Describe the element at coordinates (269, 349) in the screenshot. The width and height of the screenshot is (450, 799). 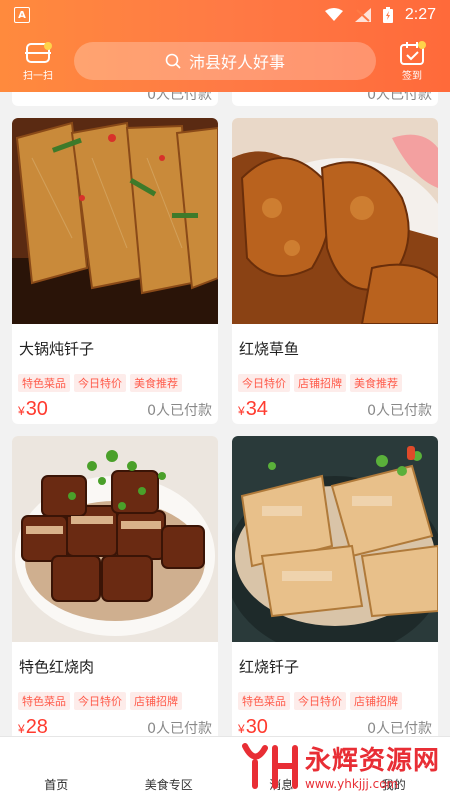
I see `product-name: 红烧草鱼` at that location.